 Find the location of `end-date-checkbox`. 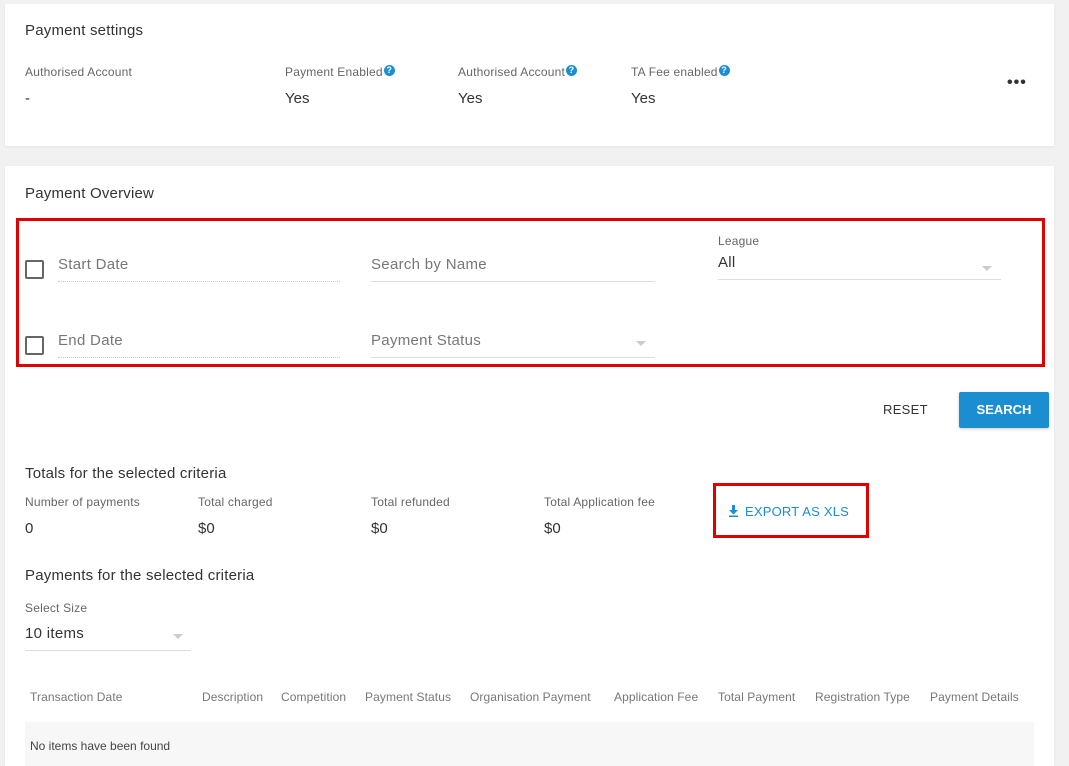

end-date-checkbox is located at coordinates (34, 345).